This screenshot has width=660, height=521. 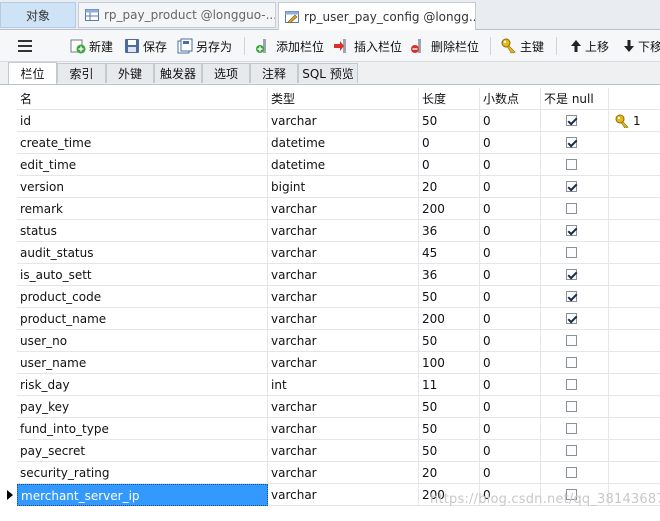 I want to click on table-row: edit_time datetime 0 0, so click(x=330, y=165).